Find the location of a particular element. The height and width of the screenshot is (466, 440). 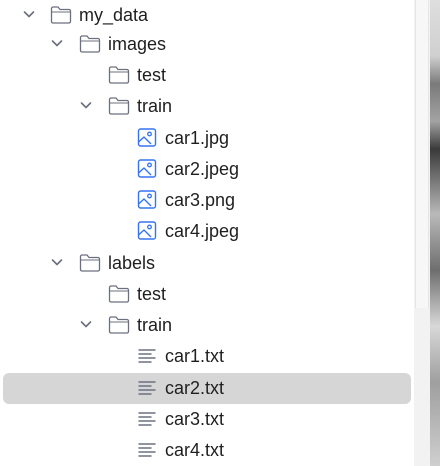

tree-node-label: car1.jpg is located at coordinates (197, 138).